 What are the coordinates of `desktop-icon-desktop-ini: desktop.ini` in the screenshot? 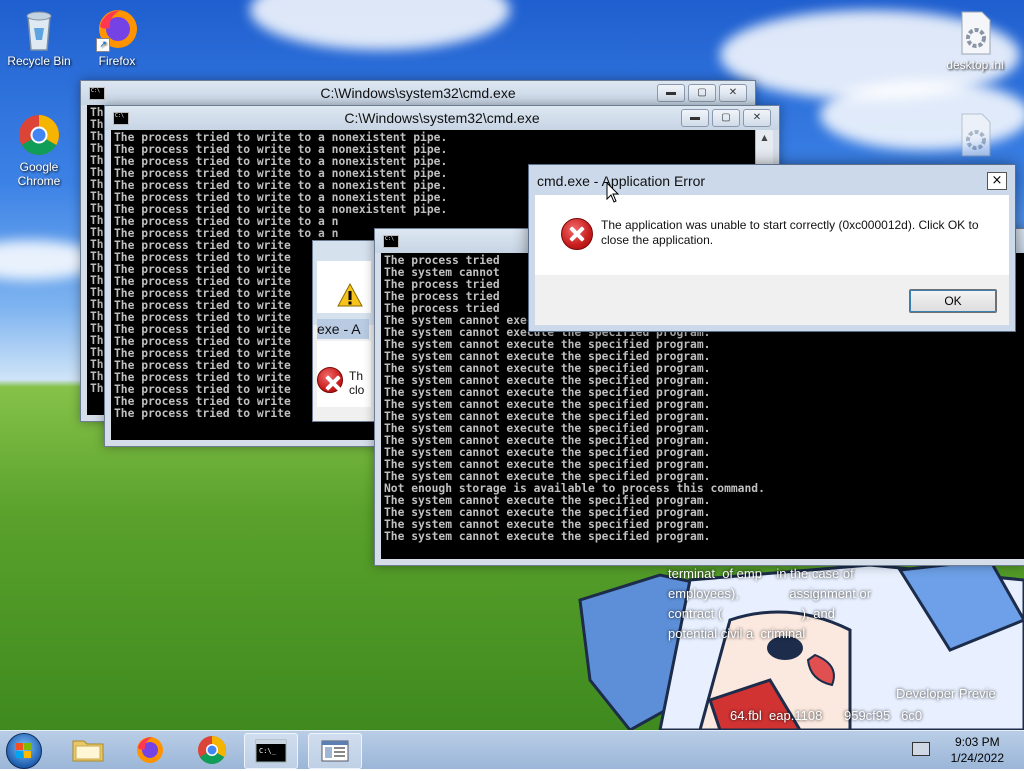 It's located at (975, 41).